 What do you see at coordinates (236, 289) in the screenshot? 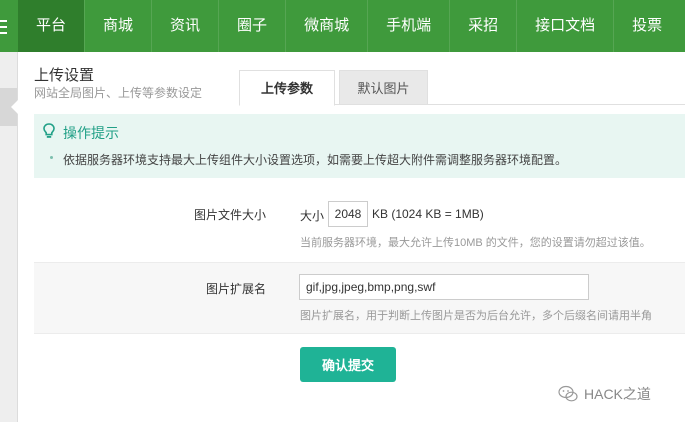
I see `extension-label: 图片扩展名` at bounding box center [236, 289].